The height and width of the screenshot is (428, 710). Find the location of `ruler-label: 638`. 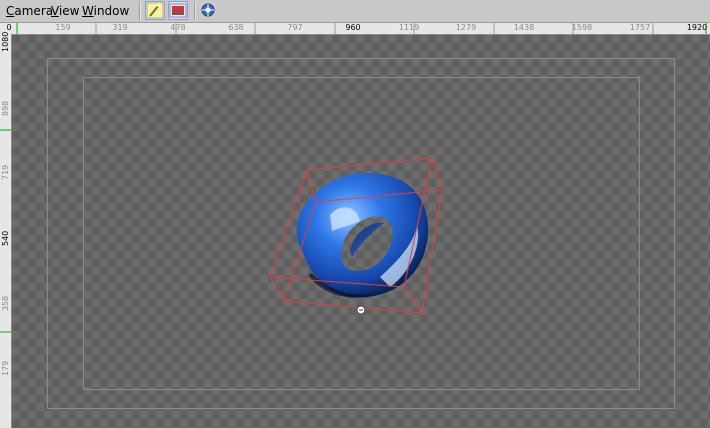

ruler-label: 638 is located at coordinates (236, 27).